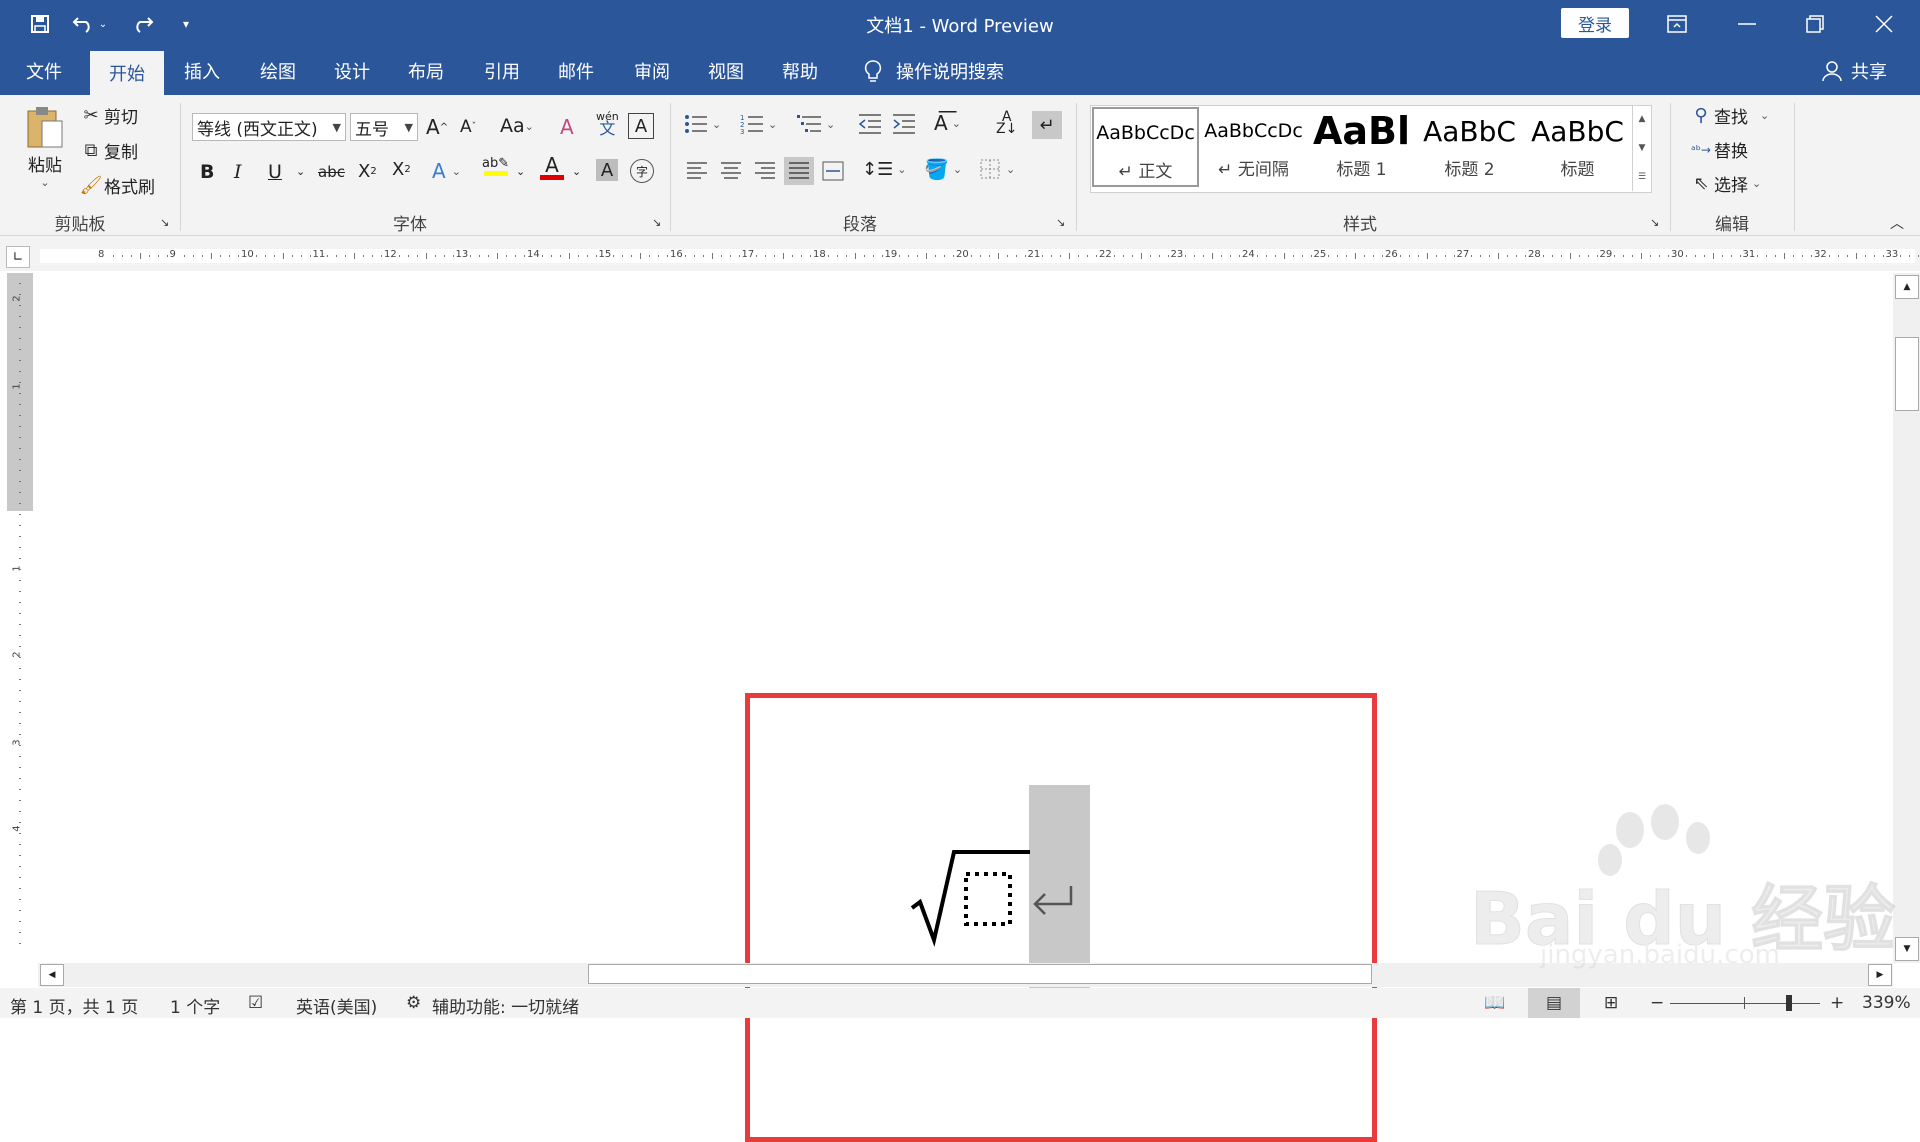 Image resolution: width=1920 pixels, height=1142 pixels. What do you see at coordinates (426, 71) in the screenshot?
I see `tab-layout: 布局` at bounding box center [426, 71].